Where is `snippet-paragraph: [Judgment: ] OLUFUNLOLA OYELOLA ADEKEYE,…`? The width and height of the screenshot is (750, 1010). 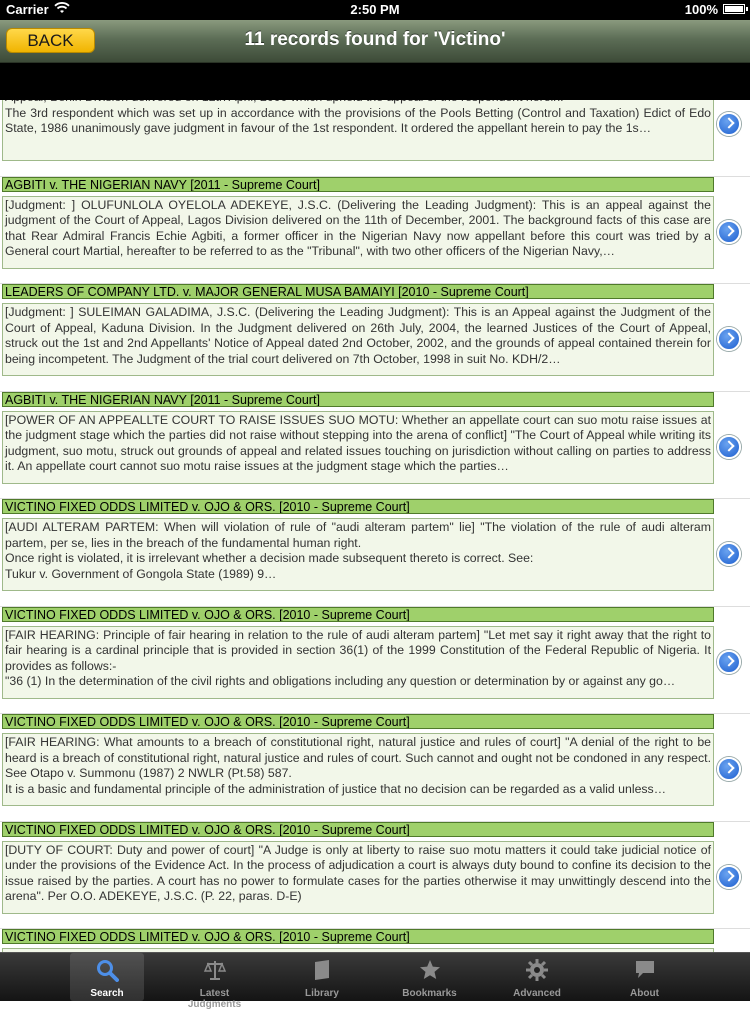 snippet-paragraph: [Judgment: ] OLUFUNLOLA OYELOLA ADEKEYE,… is located at coordinates (358, 228).